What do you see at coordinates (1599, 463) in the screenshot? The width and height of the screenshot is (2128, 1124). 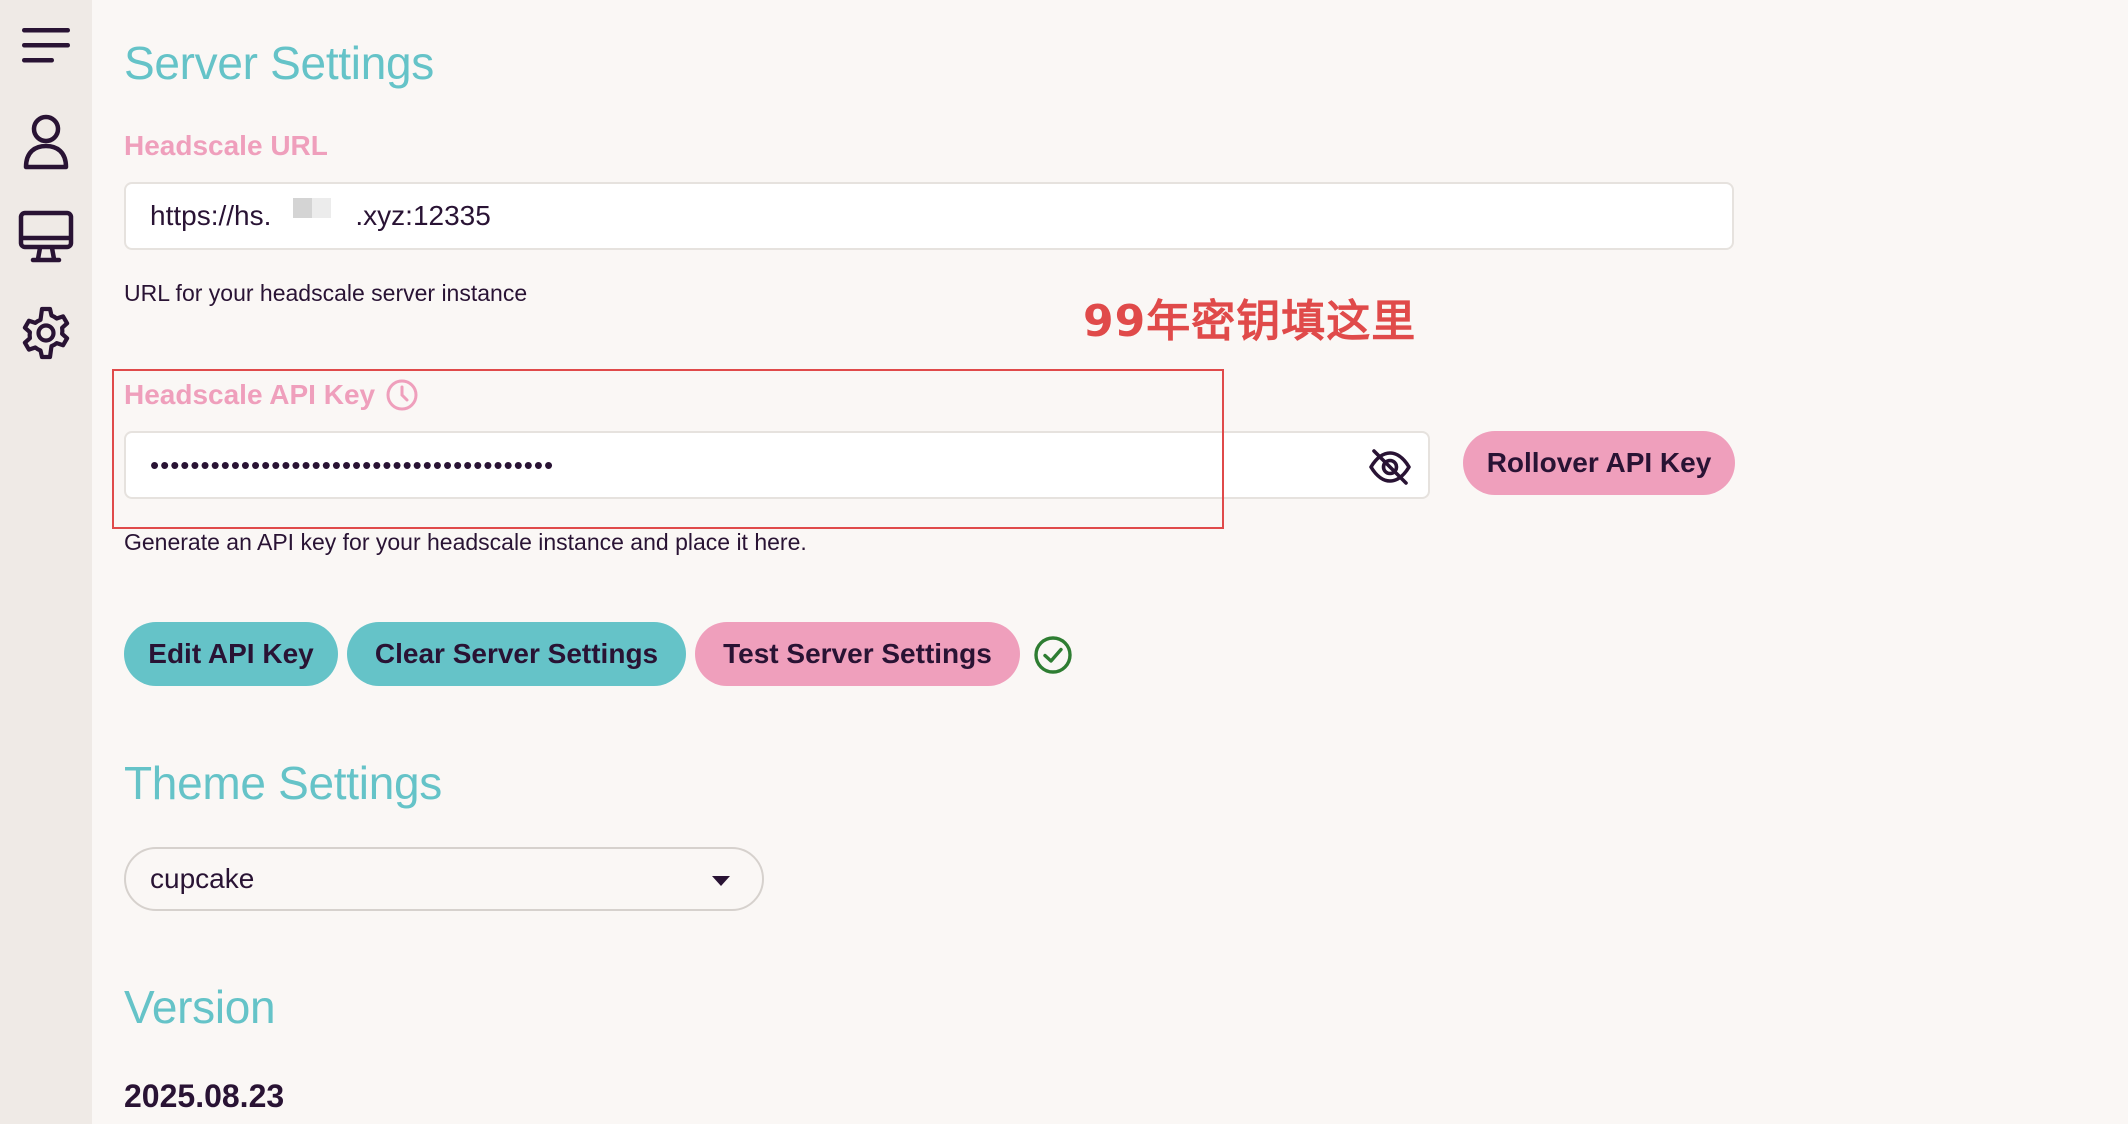 I see `rollover-api-key-button: Rollover API Key` at bounding box center [1599, 463].